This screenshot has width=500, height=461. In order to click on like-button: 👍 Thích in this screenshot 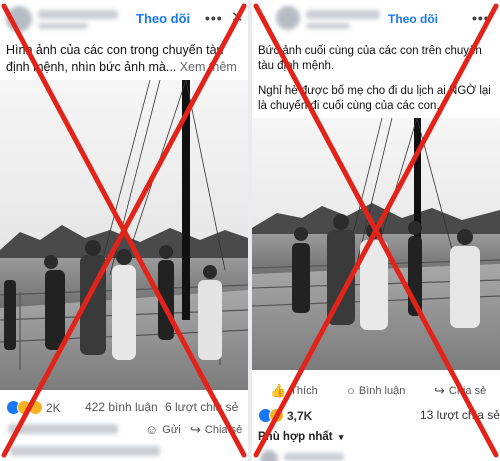, I will do `click(294, 391)`.